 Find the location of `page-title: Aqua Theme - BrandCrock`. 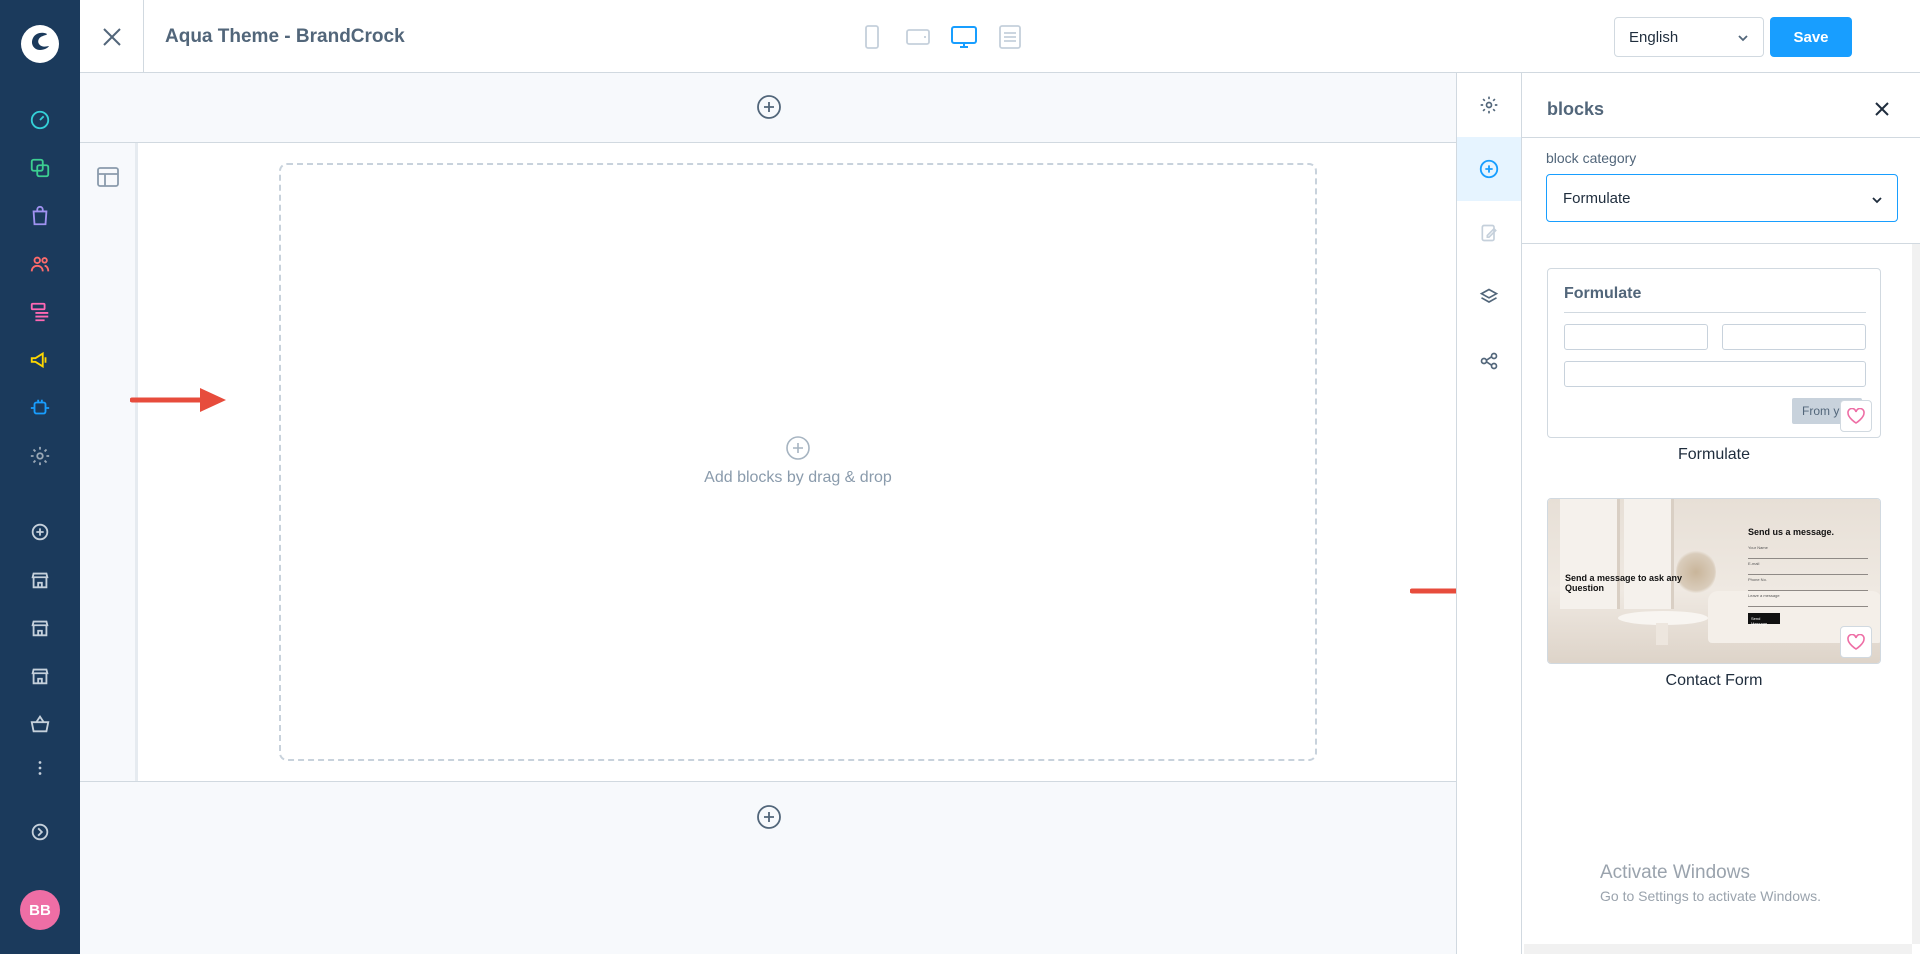

page-title: Aqua Theme - BrandCrock is located at coordinates (285, 36).